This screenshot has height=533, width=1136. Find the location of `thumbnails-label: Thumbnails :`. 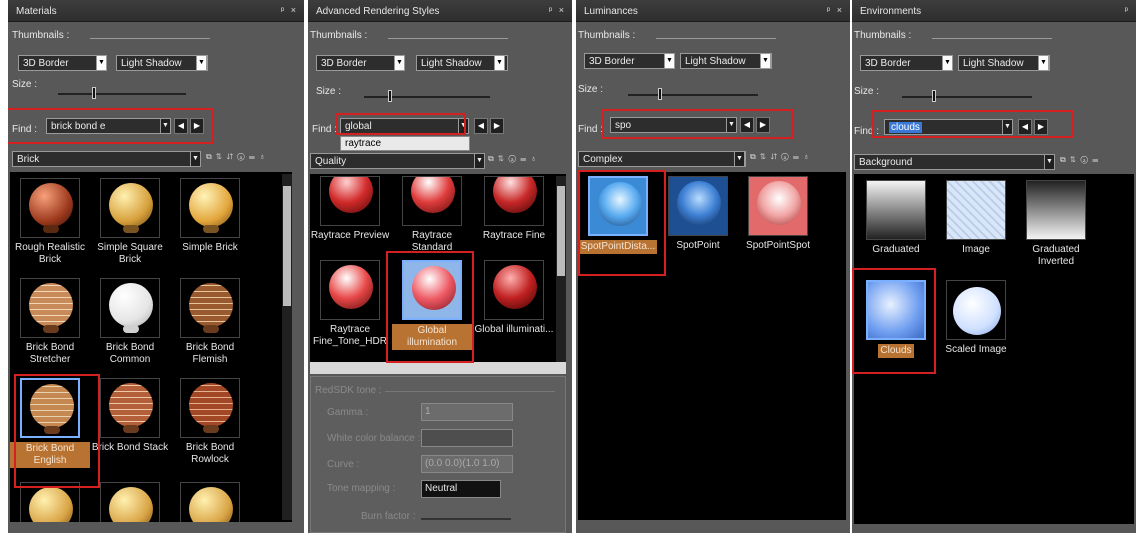

thumbnails-label: Thumbnails : is located at coordinates (607, 35).